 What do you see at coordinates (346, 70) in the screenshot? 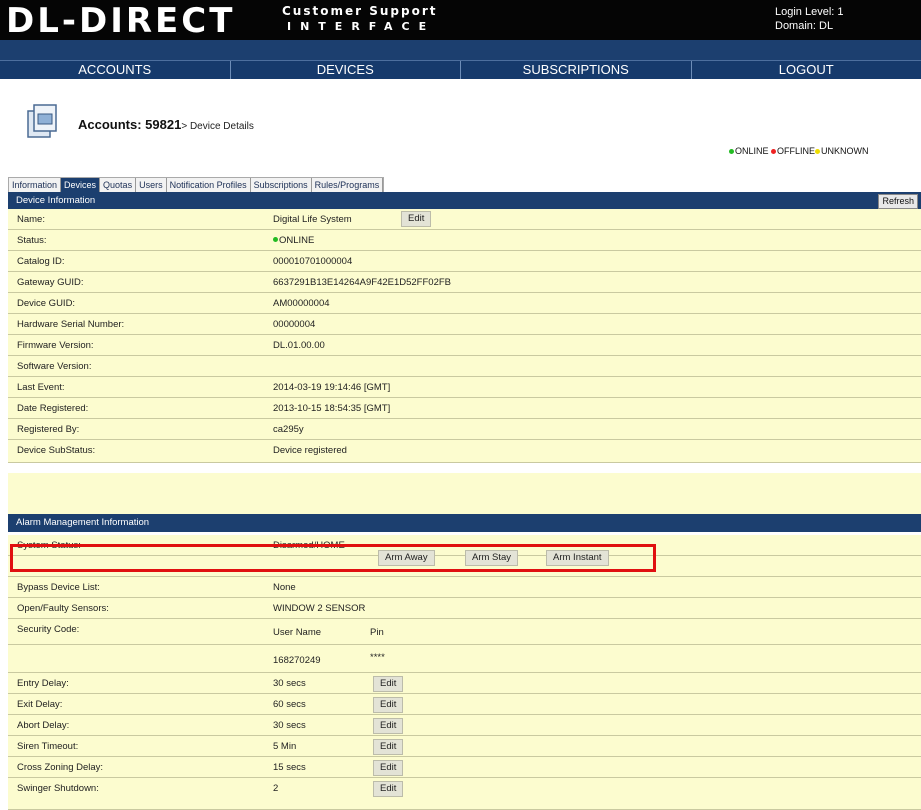
I see `nav-devices: DEVICES` at bounding box center [346, 70].